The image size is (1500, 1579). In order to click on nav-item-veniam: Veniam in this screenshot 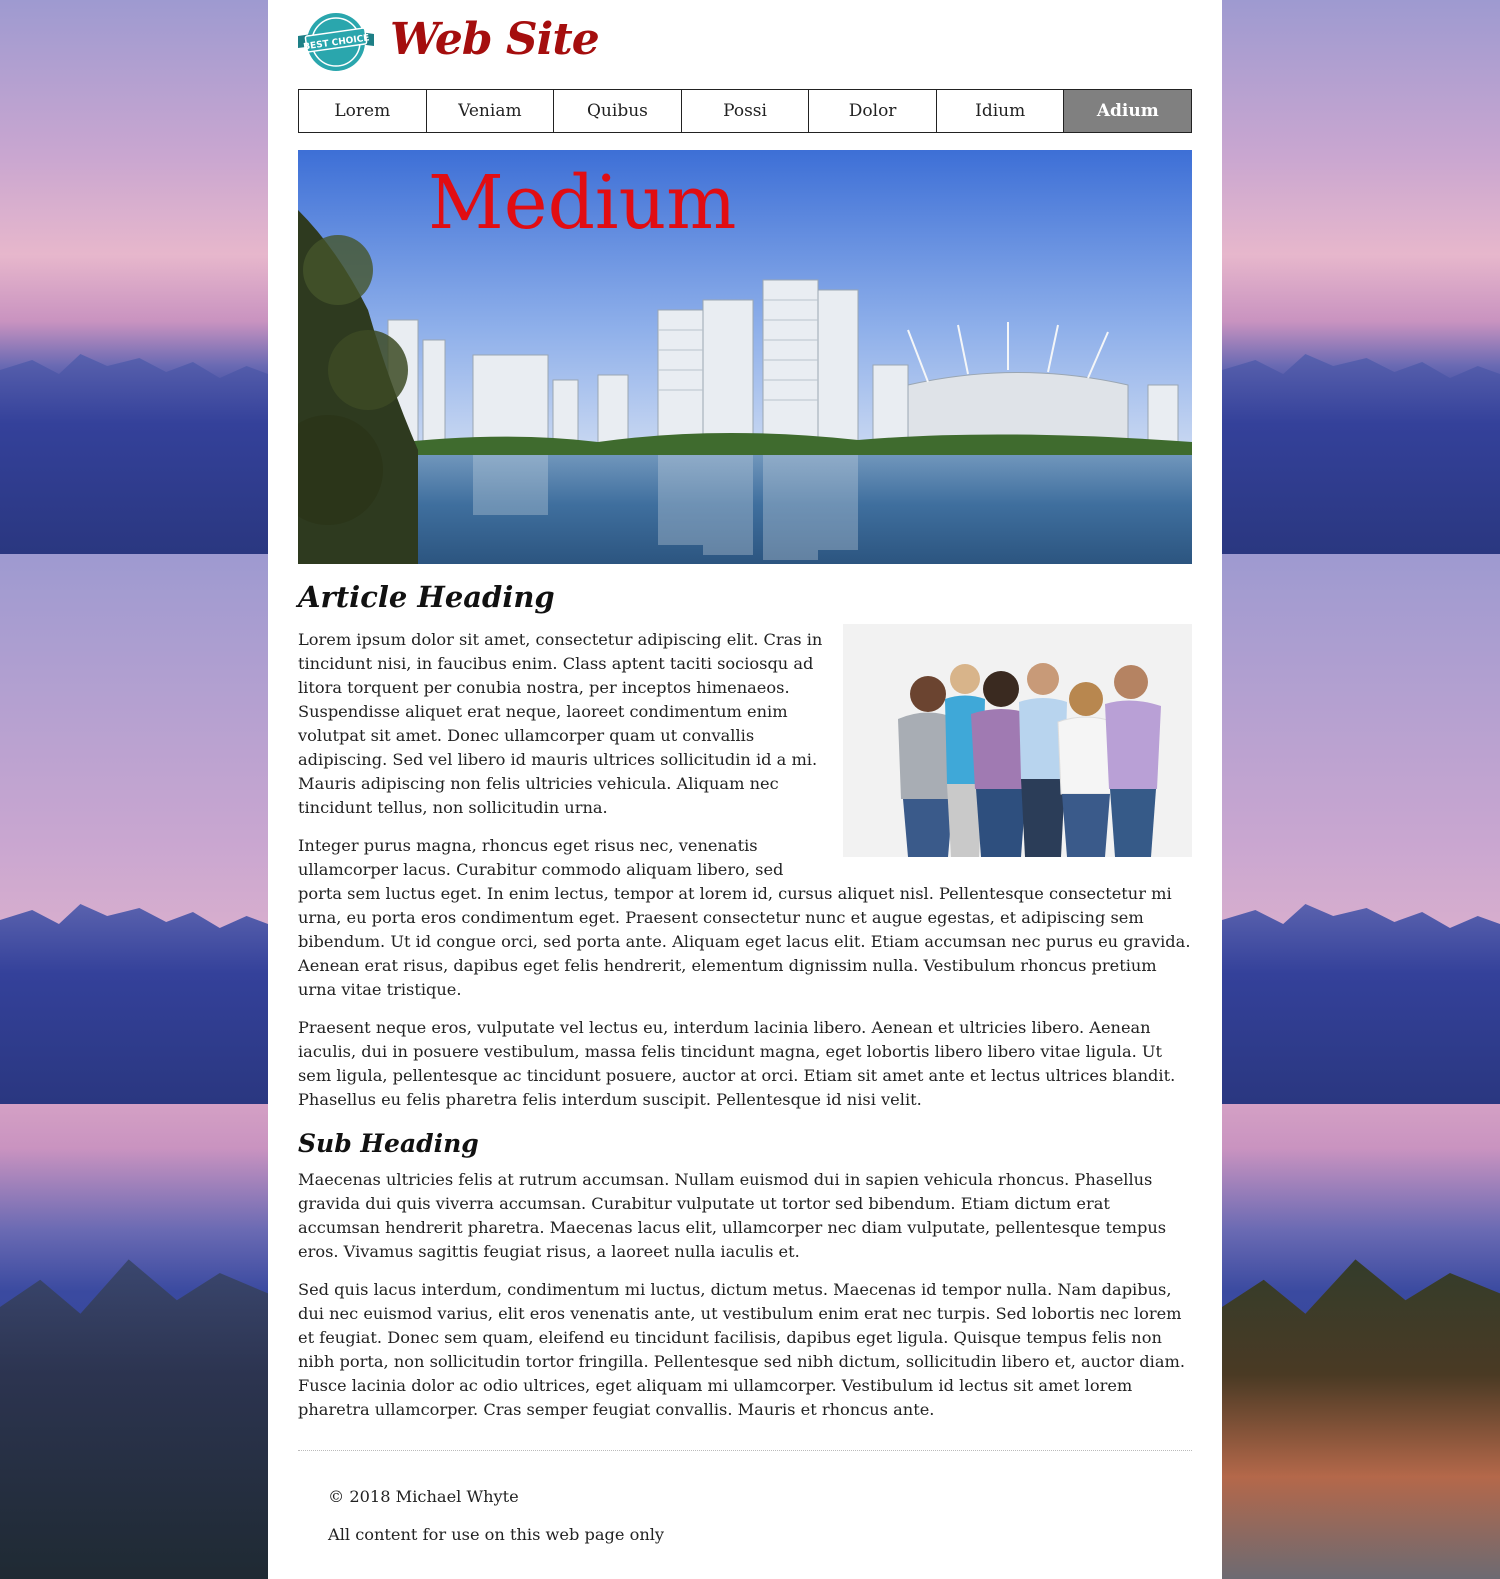, I will do `click(491, 111)`.